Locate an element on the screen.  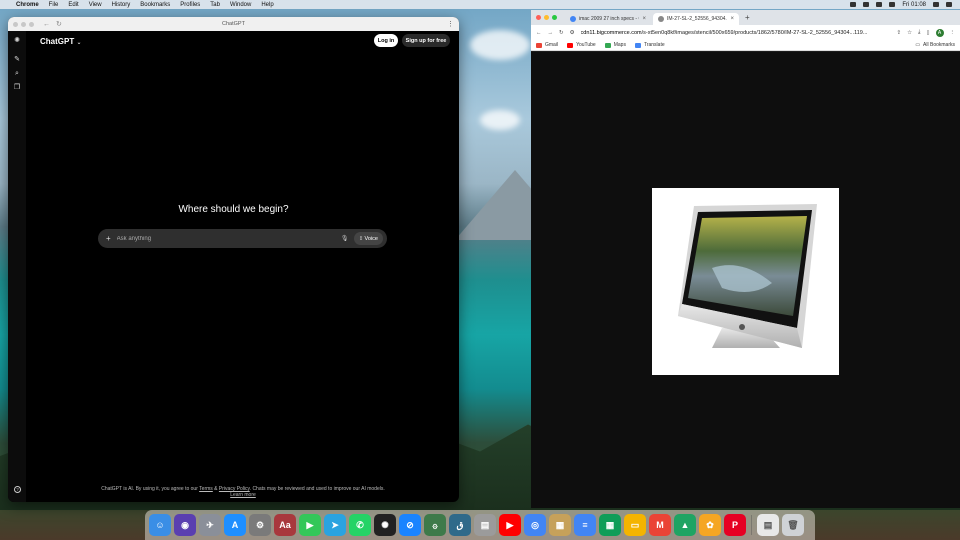
library-icon: ❐ is located at coordinates (17, 88).